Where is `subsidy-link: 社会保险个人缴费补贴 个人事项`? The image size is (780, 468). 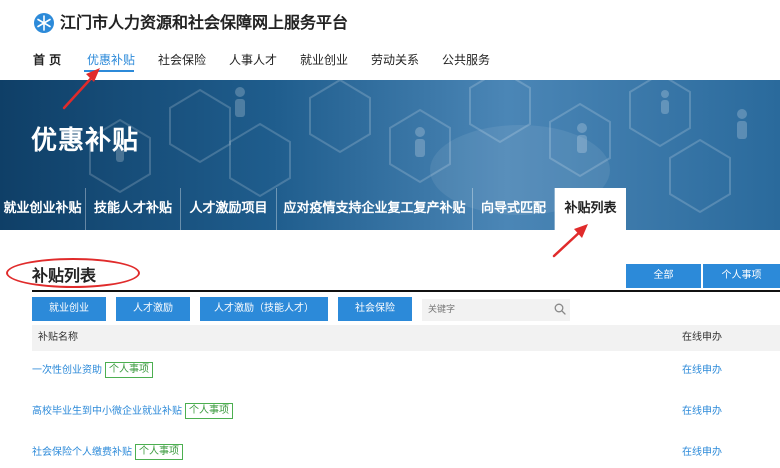 subsidy-link: 社会保险个人缴费补贴 个人事项 is located at coordinates (107, 453).